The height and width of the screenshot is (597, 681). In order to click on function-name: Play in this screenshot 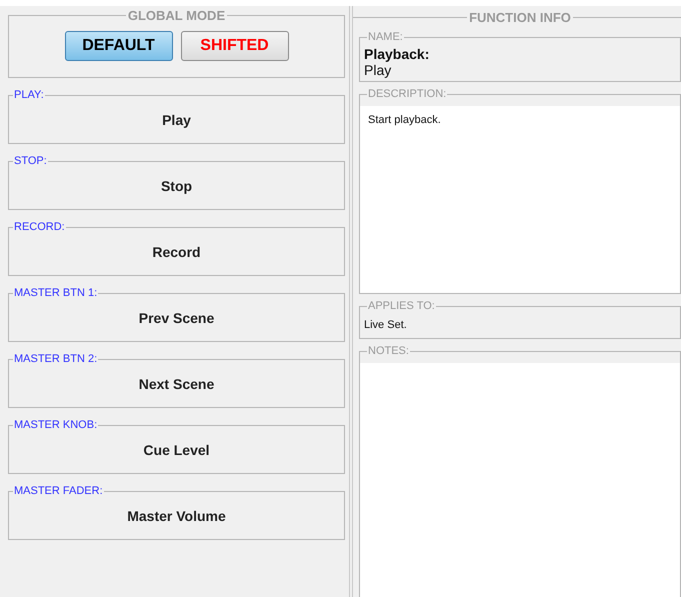, I will do `click(176, 120)`.